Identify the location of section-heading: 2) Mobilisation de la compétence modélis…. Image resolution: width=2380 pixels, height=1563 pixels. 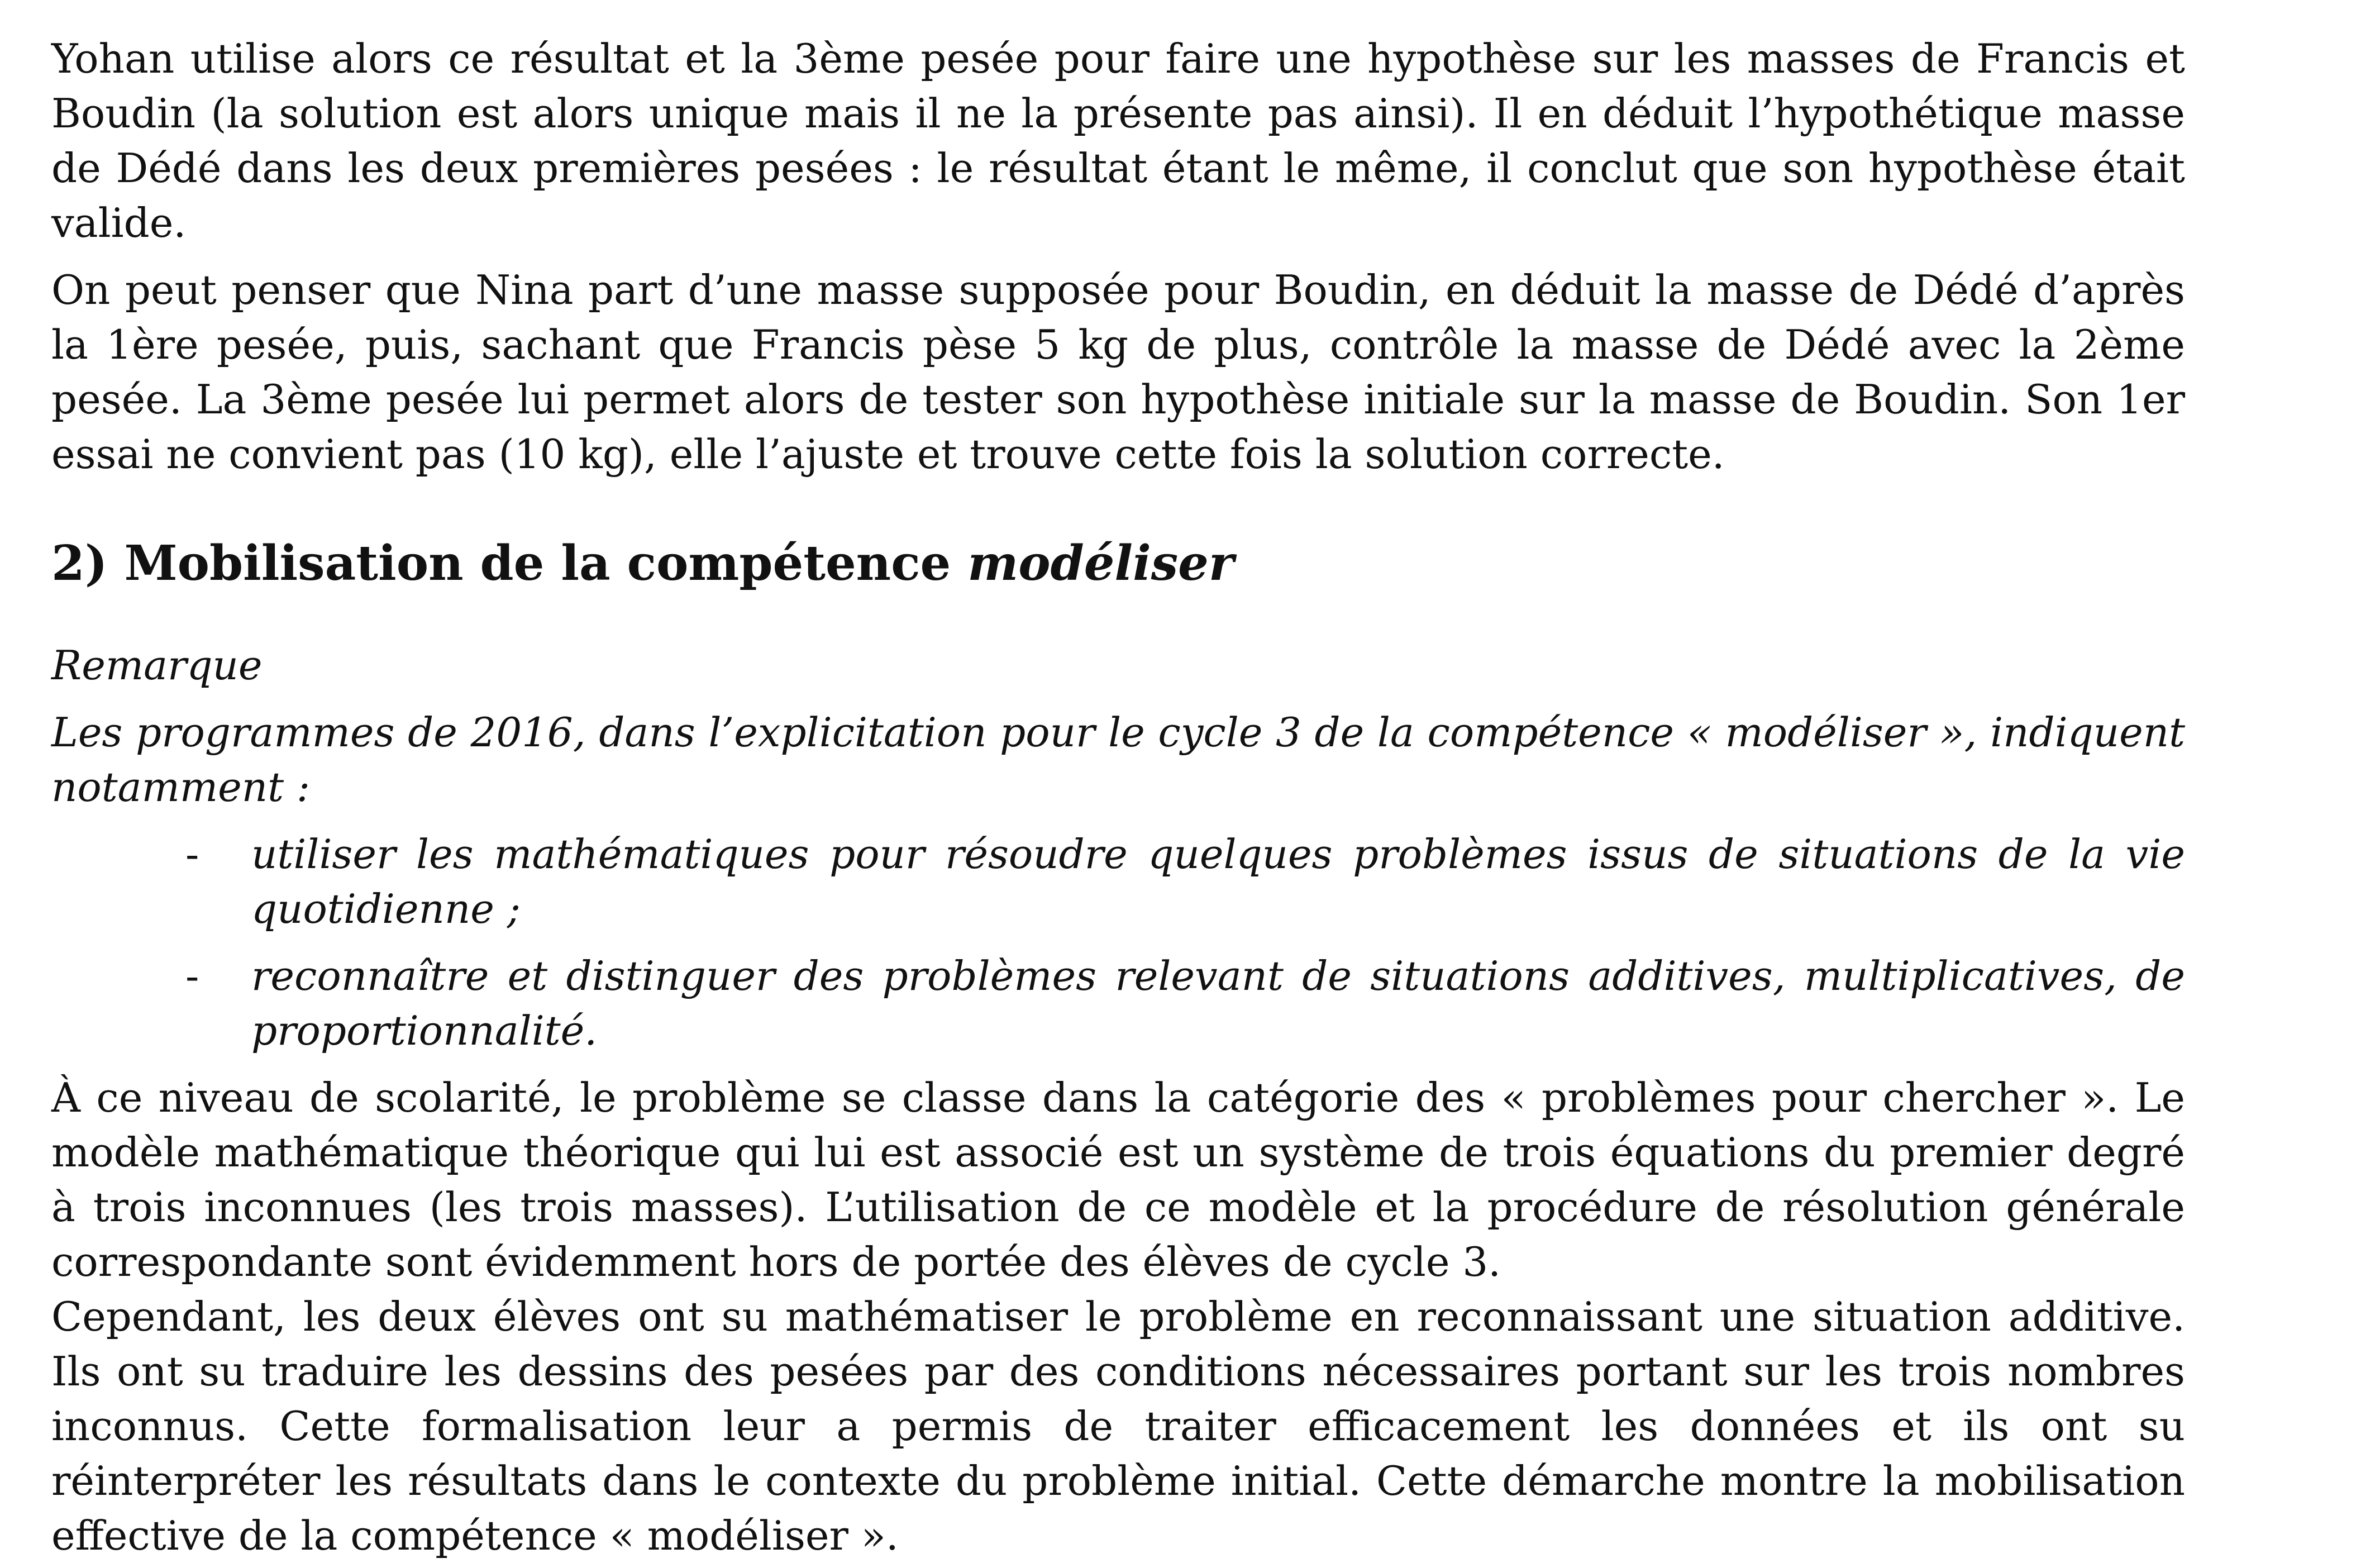
(1118, 563).